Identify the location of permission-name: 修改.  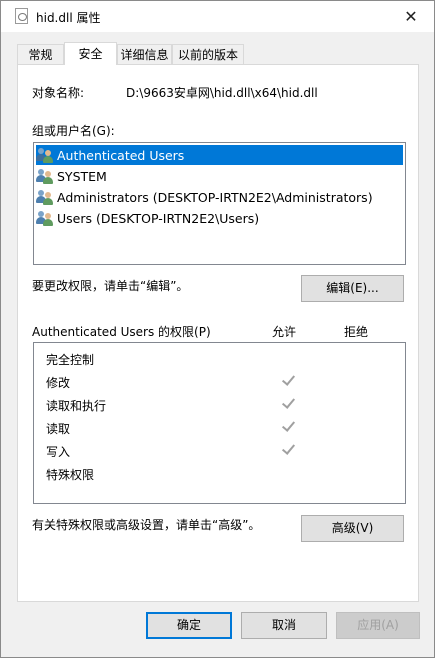
(58, 383).